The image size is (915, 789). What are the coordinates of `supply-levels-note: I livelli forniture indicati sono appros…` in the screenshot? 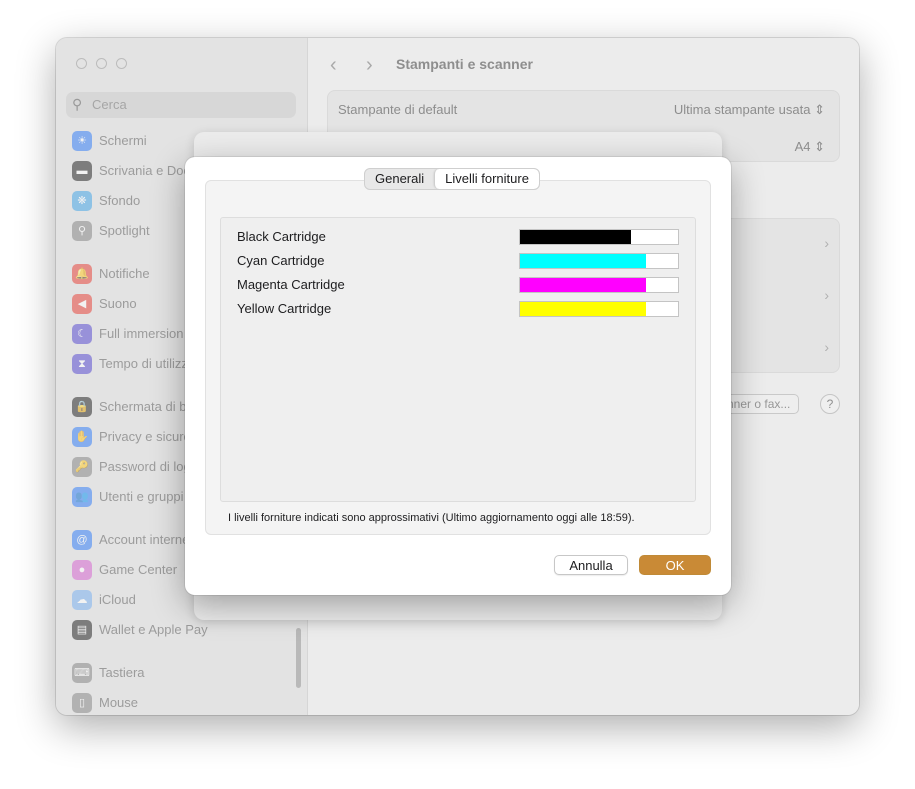 It's located at (431, 518).